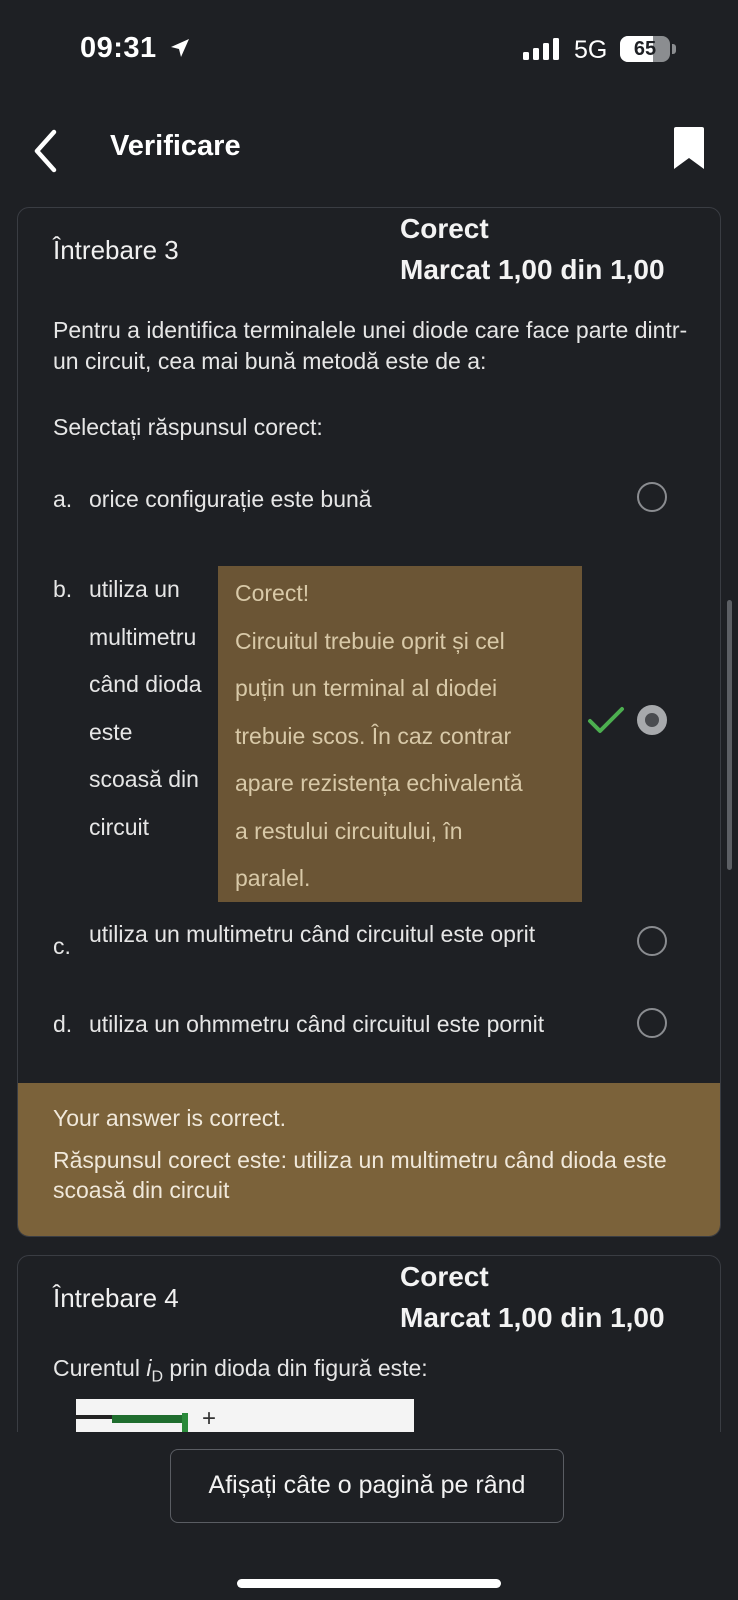  I want to click on show-one-page-button: Afișați câte o pagină pe rând, so click(367, 1486).